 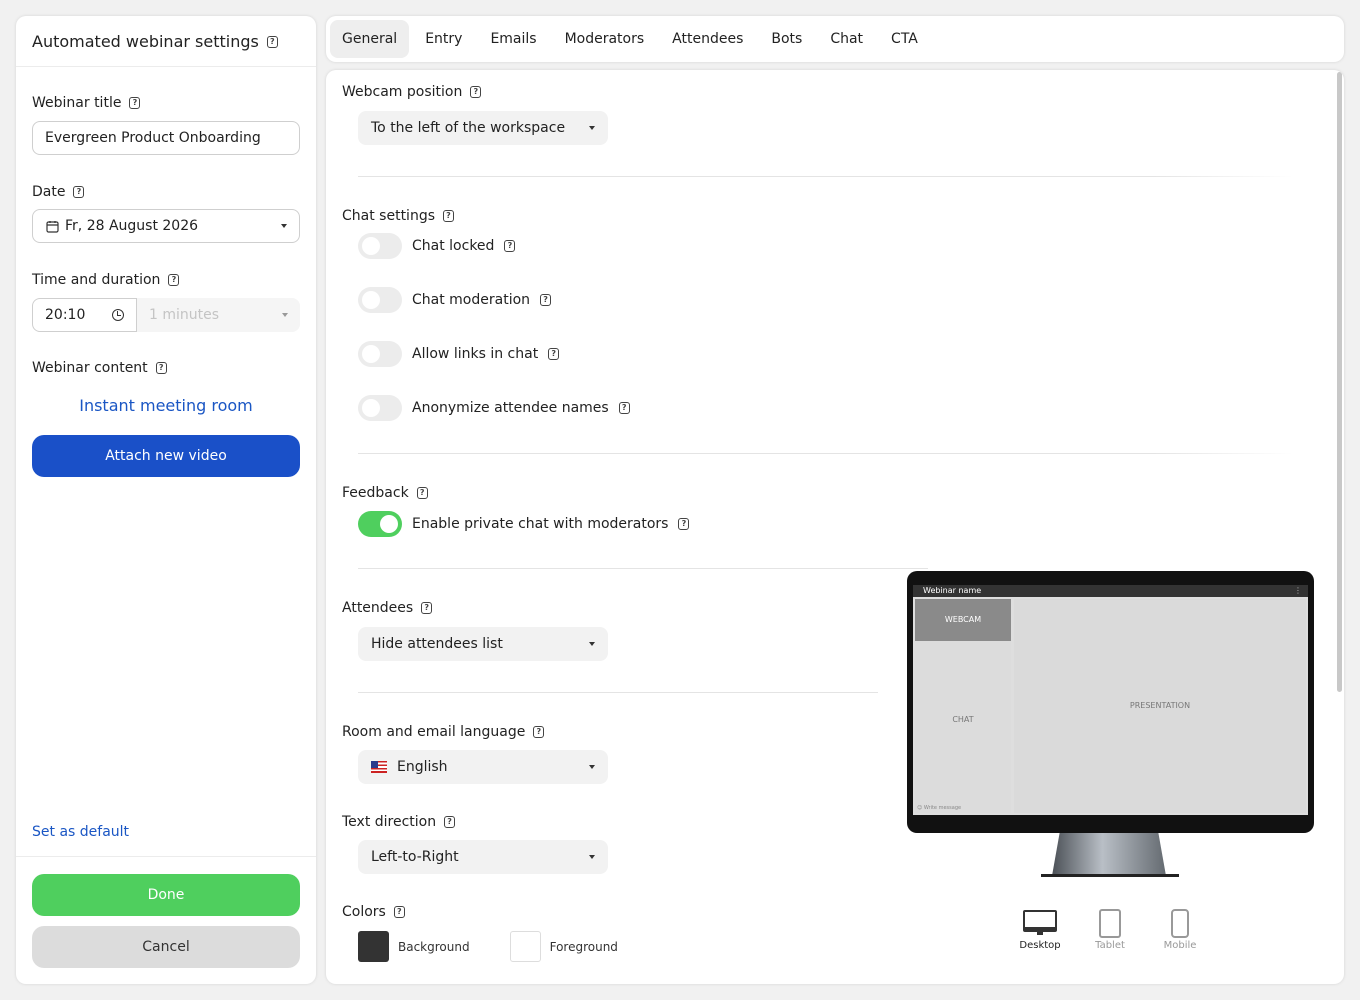 I want to click on text-direction-value: Left-to-Right, so click(x=415, y=857).